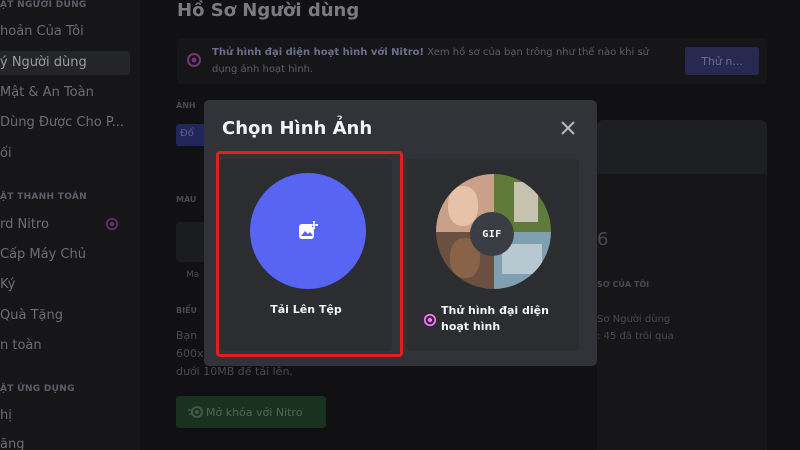 The height and width of the screenshot is (450, 800). Describe the element at coordinates (430, 320) in the screenshot. I see `nitro-icon` at that location.